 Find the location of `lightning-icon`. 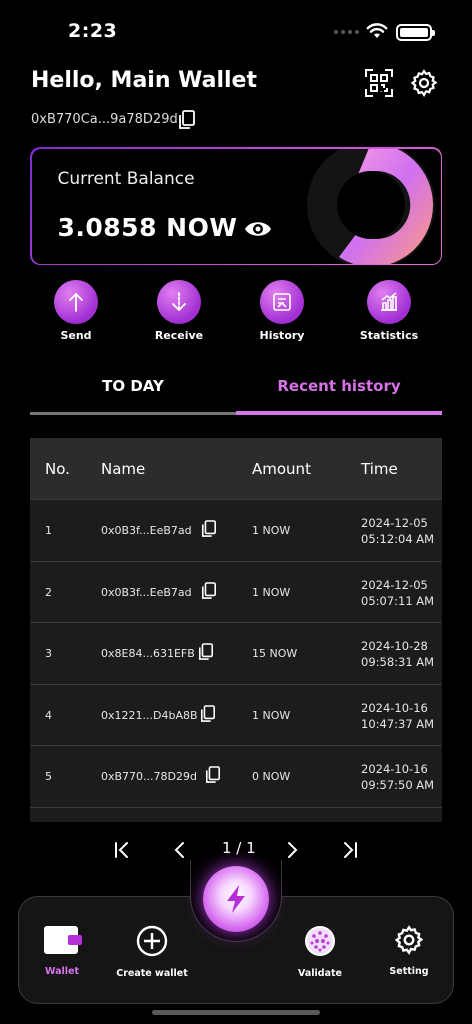

lightning-icon is located at coordinates (236, 899).